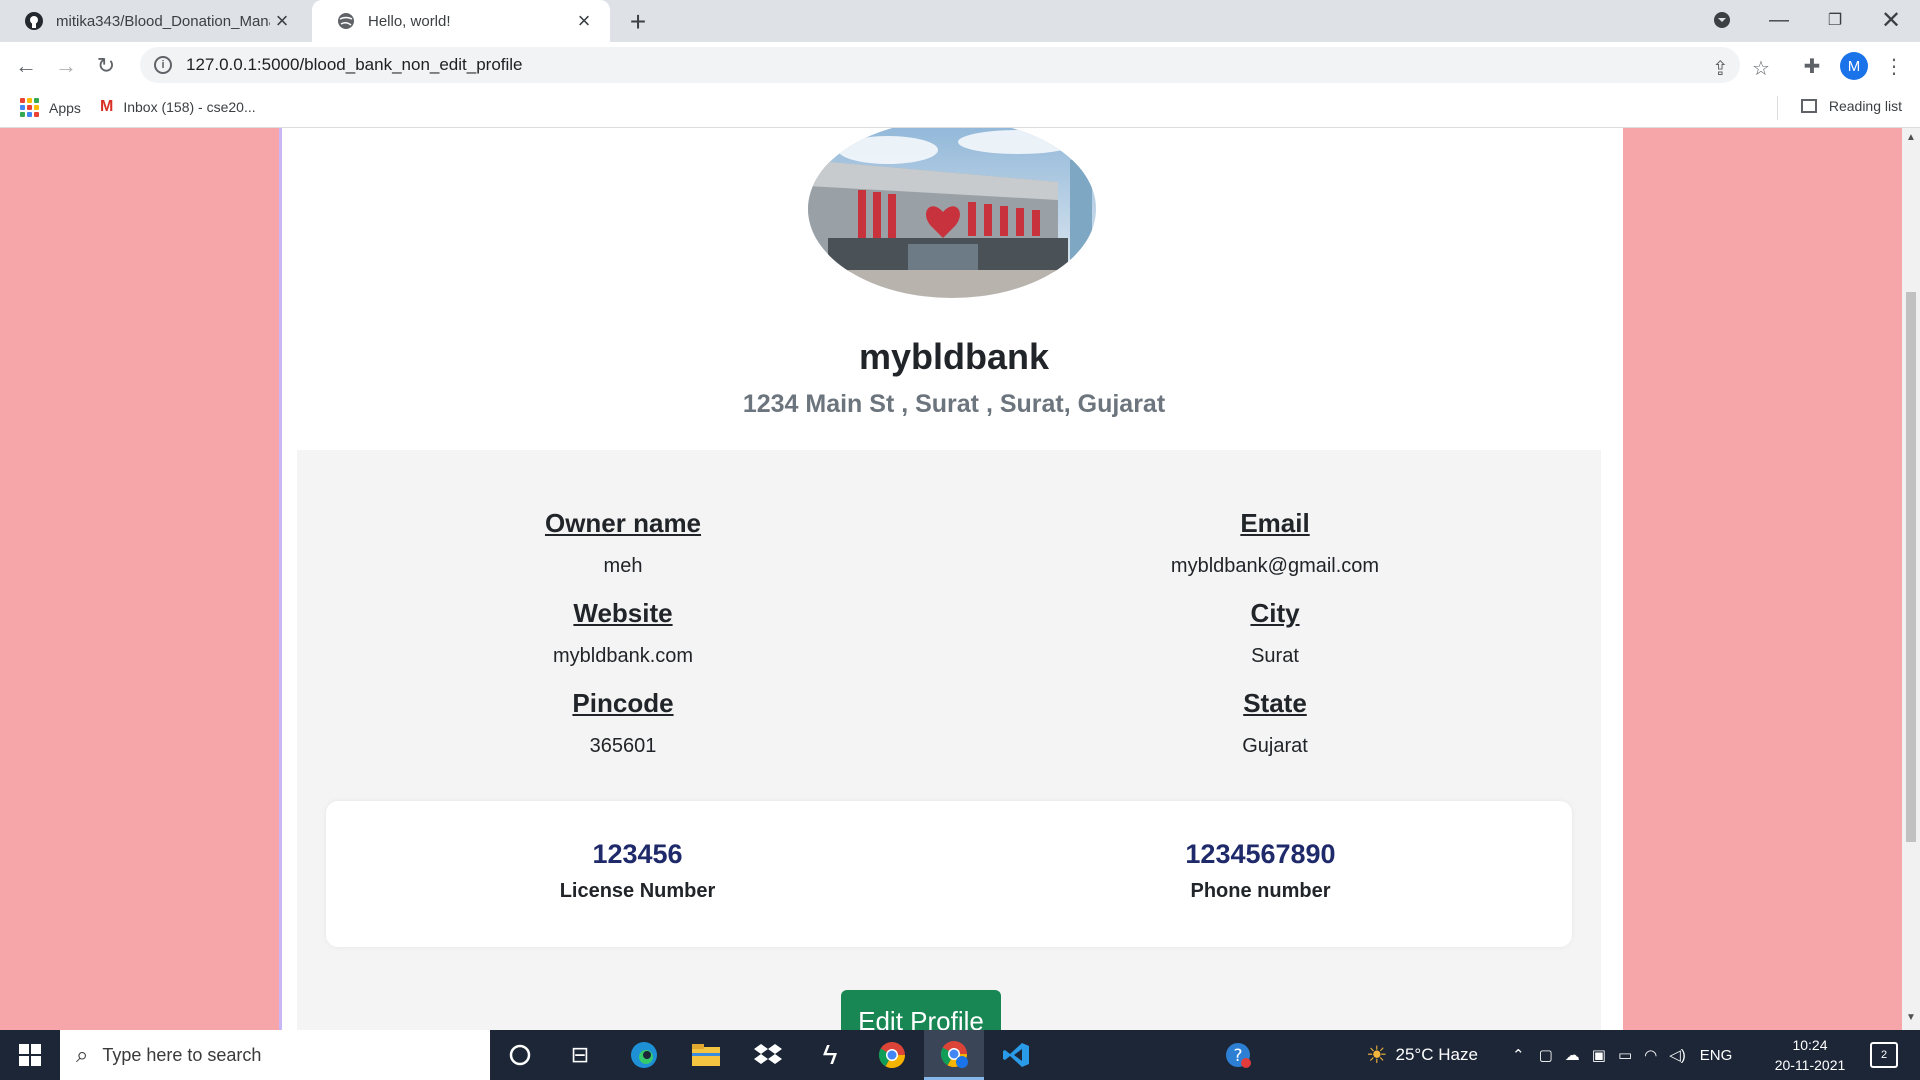 Image resolution: width=1920 pixels, height=1080 pixels. Describe the element at coordinates (1779, 20) in the screenshot. I see `minimize-icon: —` at that location.